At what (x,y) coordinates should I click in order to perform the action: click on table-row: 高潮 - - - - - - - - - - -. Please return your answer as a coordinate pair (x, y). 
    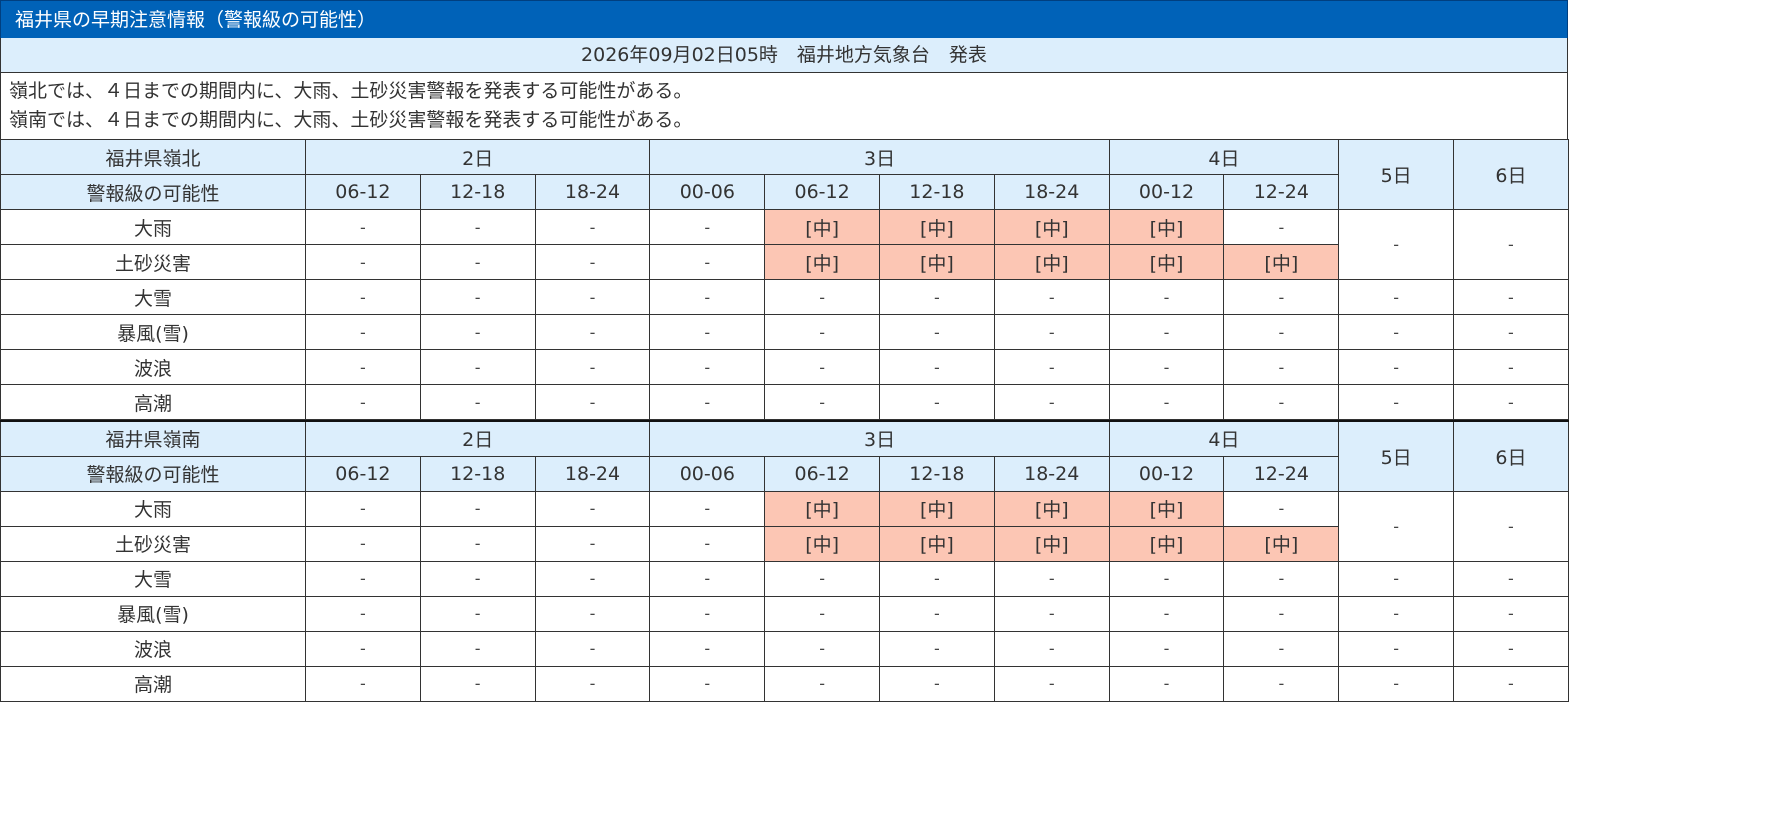
    Looking at the image, I should click on (784, 683).